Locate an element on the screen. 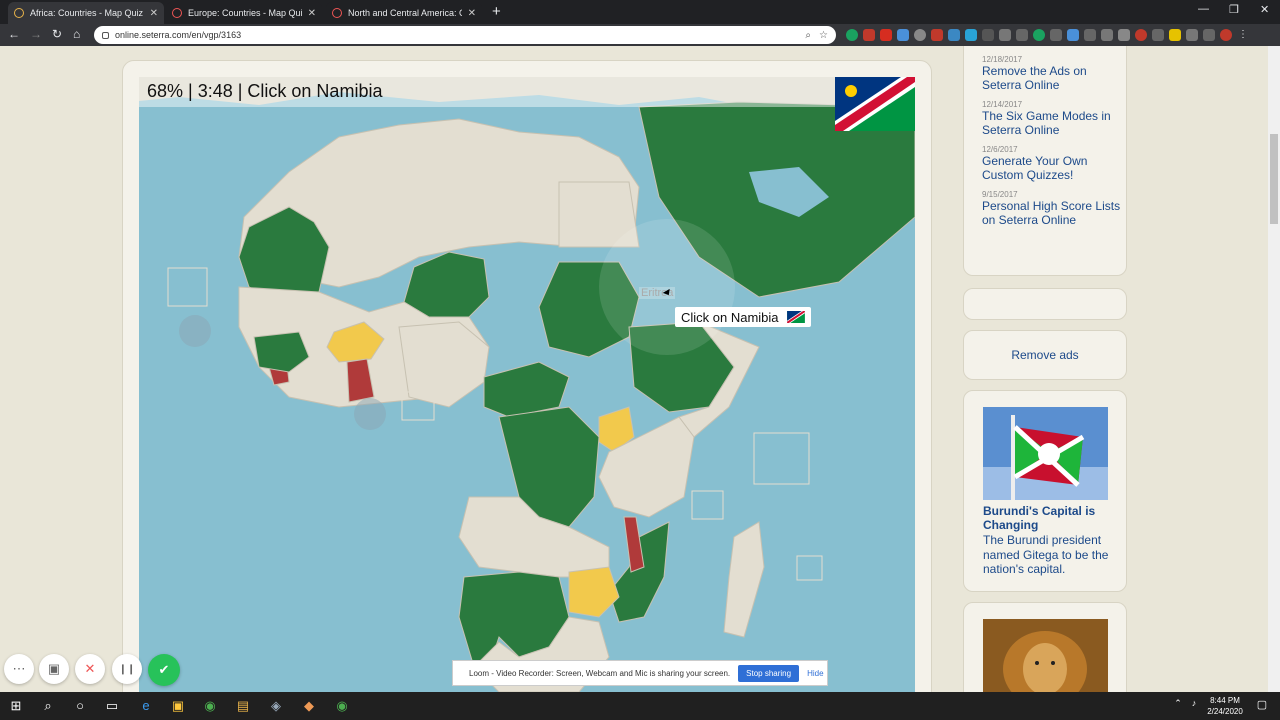 The width and height of the screenshot is (1280, 720). page-scrollbar is located at coordinates (1274, 369).